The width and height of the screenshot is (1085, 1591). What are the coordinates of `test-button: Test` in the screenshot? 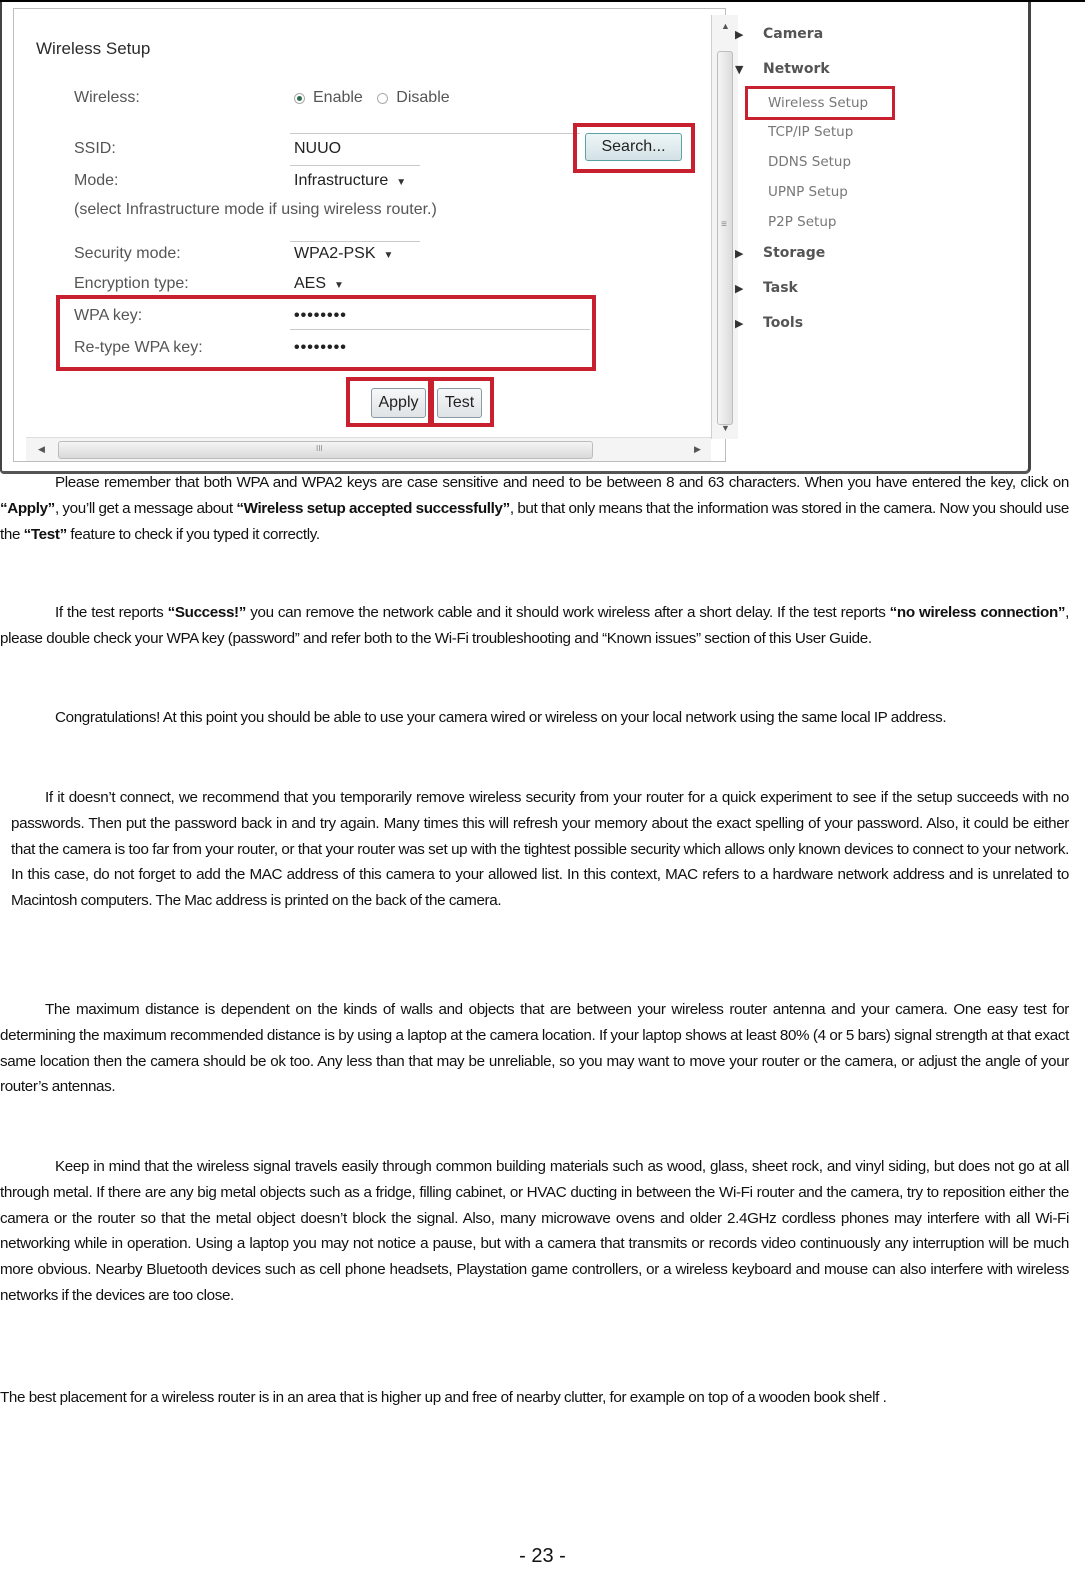 It's located at (459, 403).